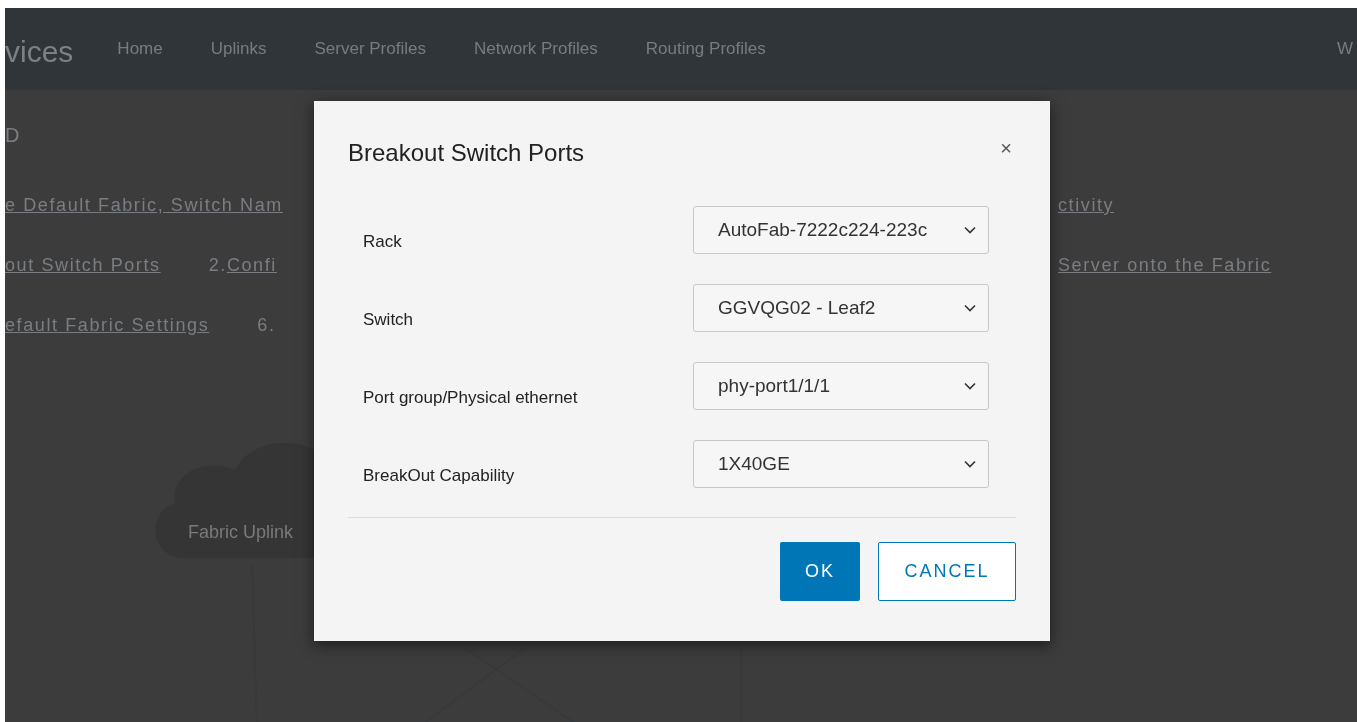 This screenshot has height=722, width=1357. Describe the element at coordinates (83, 265) in the screenshot. I see `step-link: out Switch Ports` at that location.